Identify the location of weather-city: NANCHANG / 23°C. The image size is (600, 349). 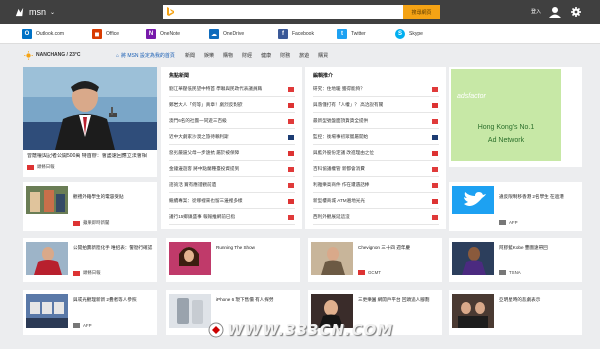
(58, 55).